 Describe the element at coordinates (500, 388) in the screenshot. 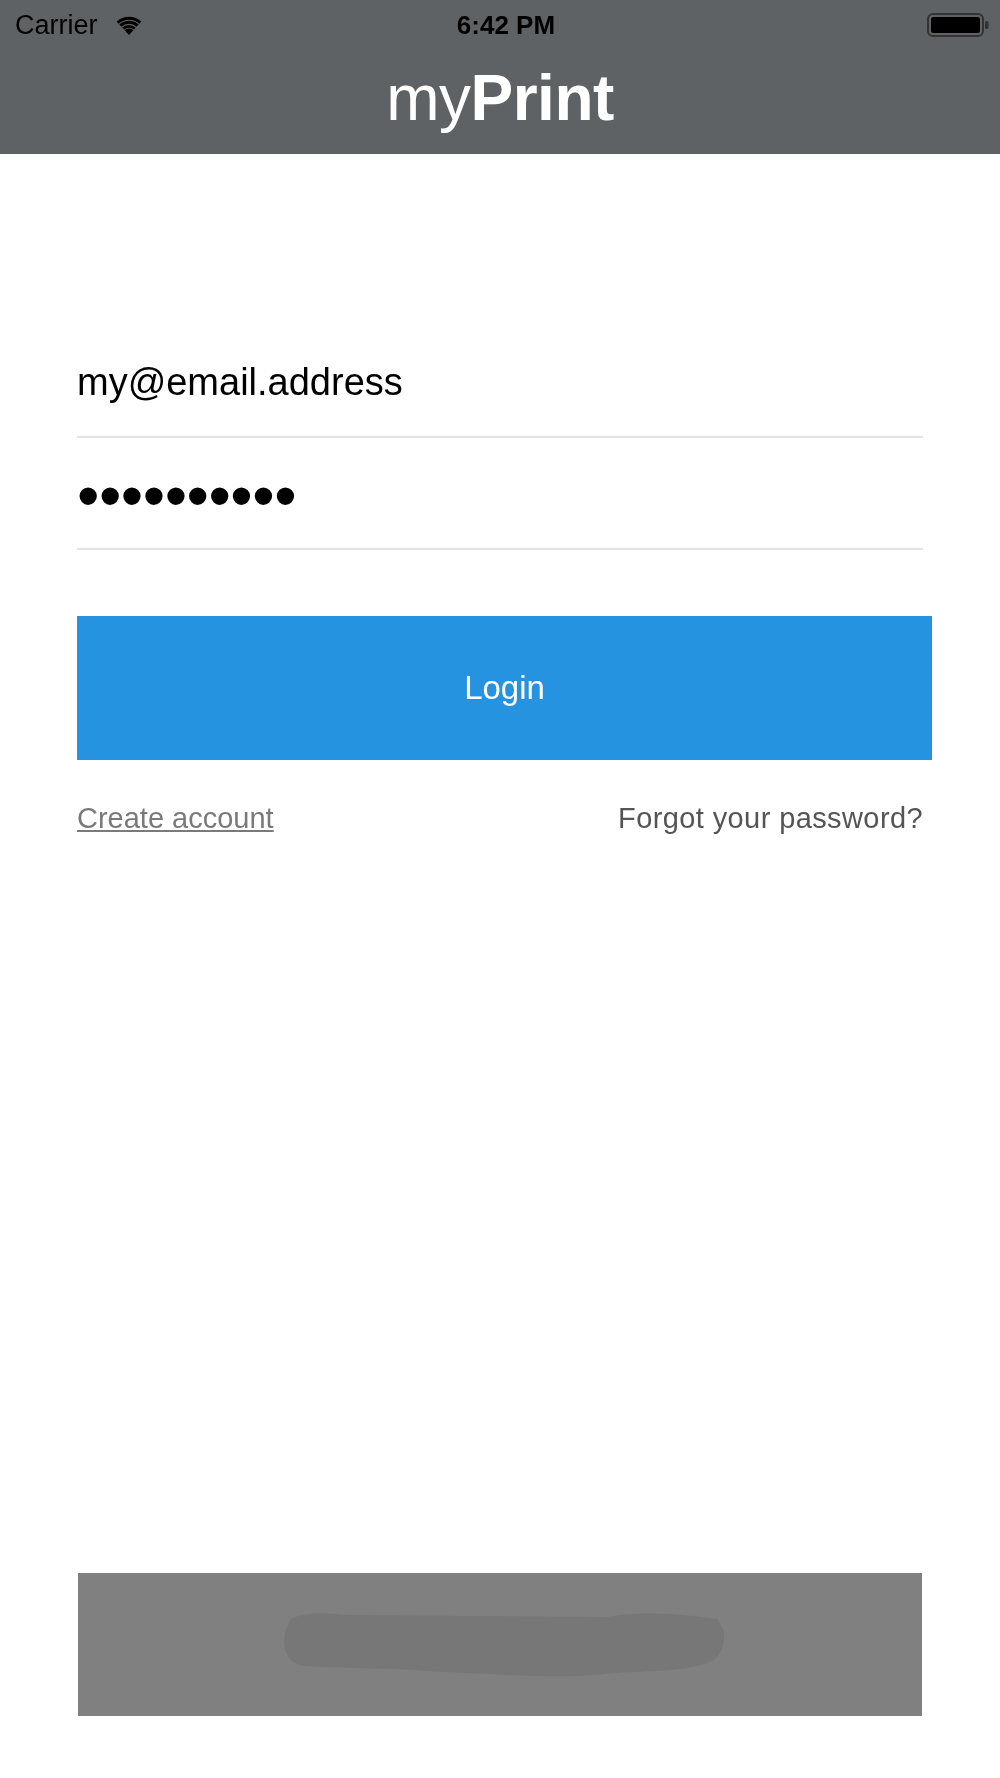

I see `email-field: my@email.address` at that location.